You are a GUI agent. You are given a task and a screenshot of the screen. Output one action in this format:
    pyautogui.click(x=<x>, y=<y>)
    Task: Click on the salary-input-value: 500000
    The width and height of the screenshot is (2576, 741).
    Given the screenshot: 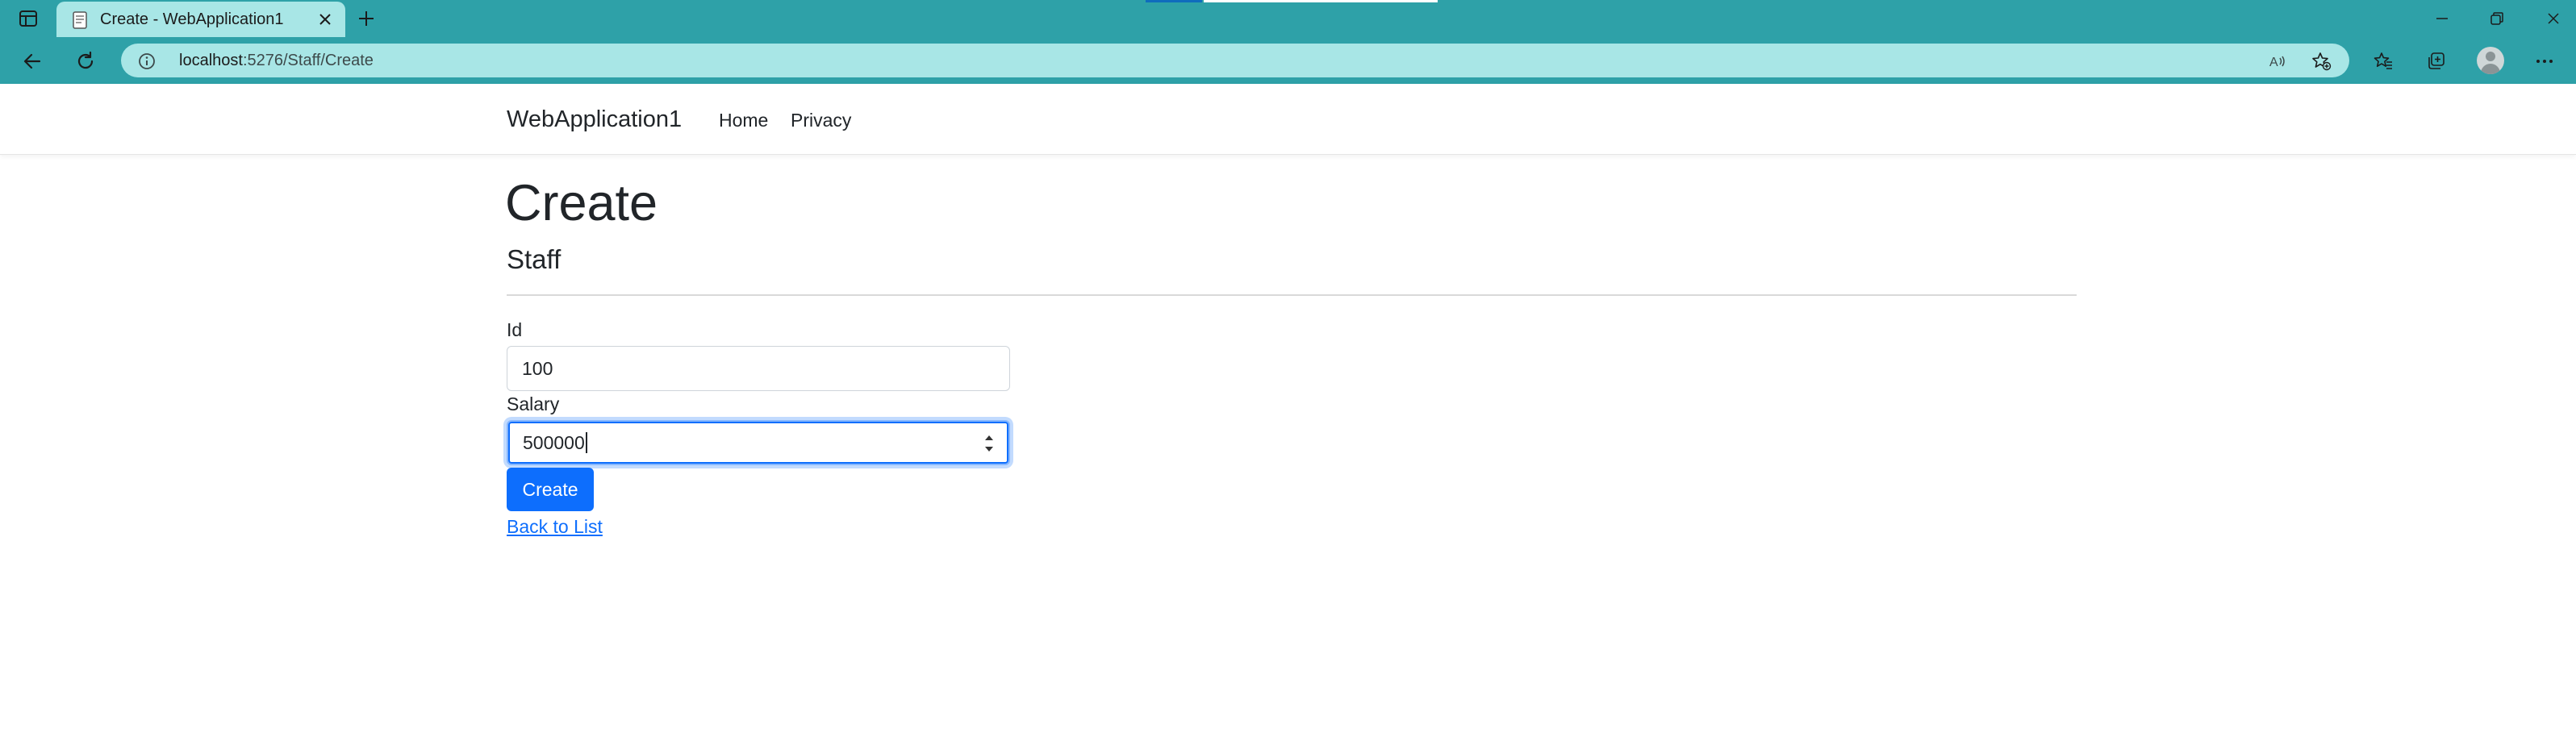 What is the action you would take?
    pyautogui.click(x=554, y=442)
    